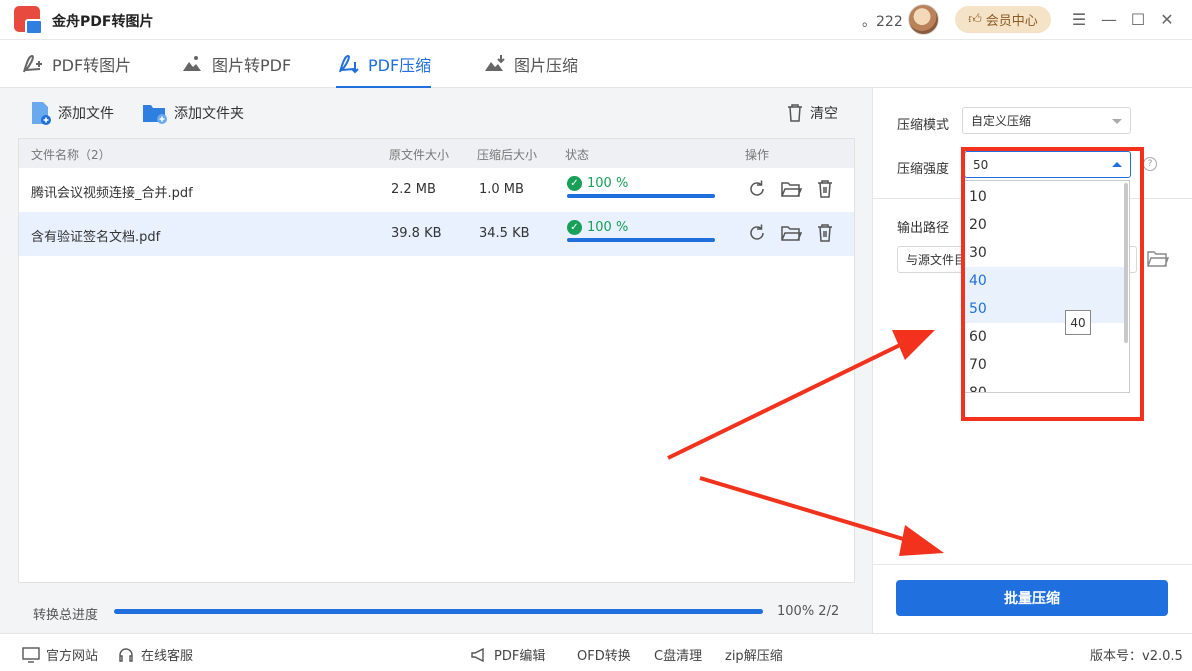 Image resolution: width=1192 pixels, height=671 pixels. What do you see at coordinates (32, 63) in the screenshot?
I see `pdf-convert-icon` at bounding box center [32, 63].